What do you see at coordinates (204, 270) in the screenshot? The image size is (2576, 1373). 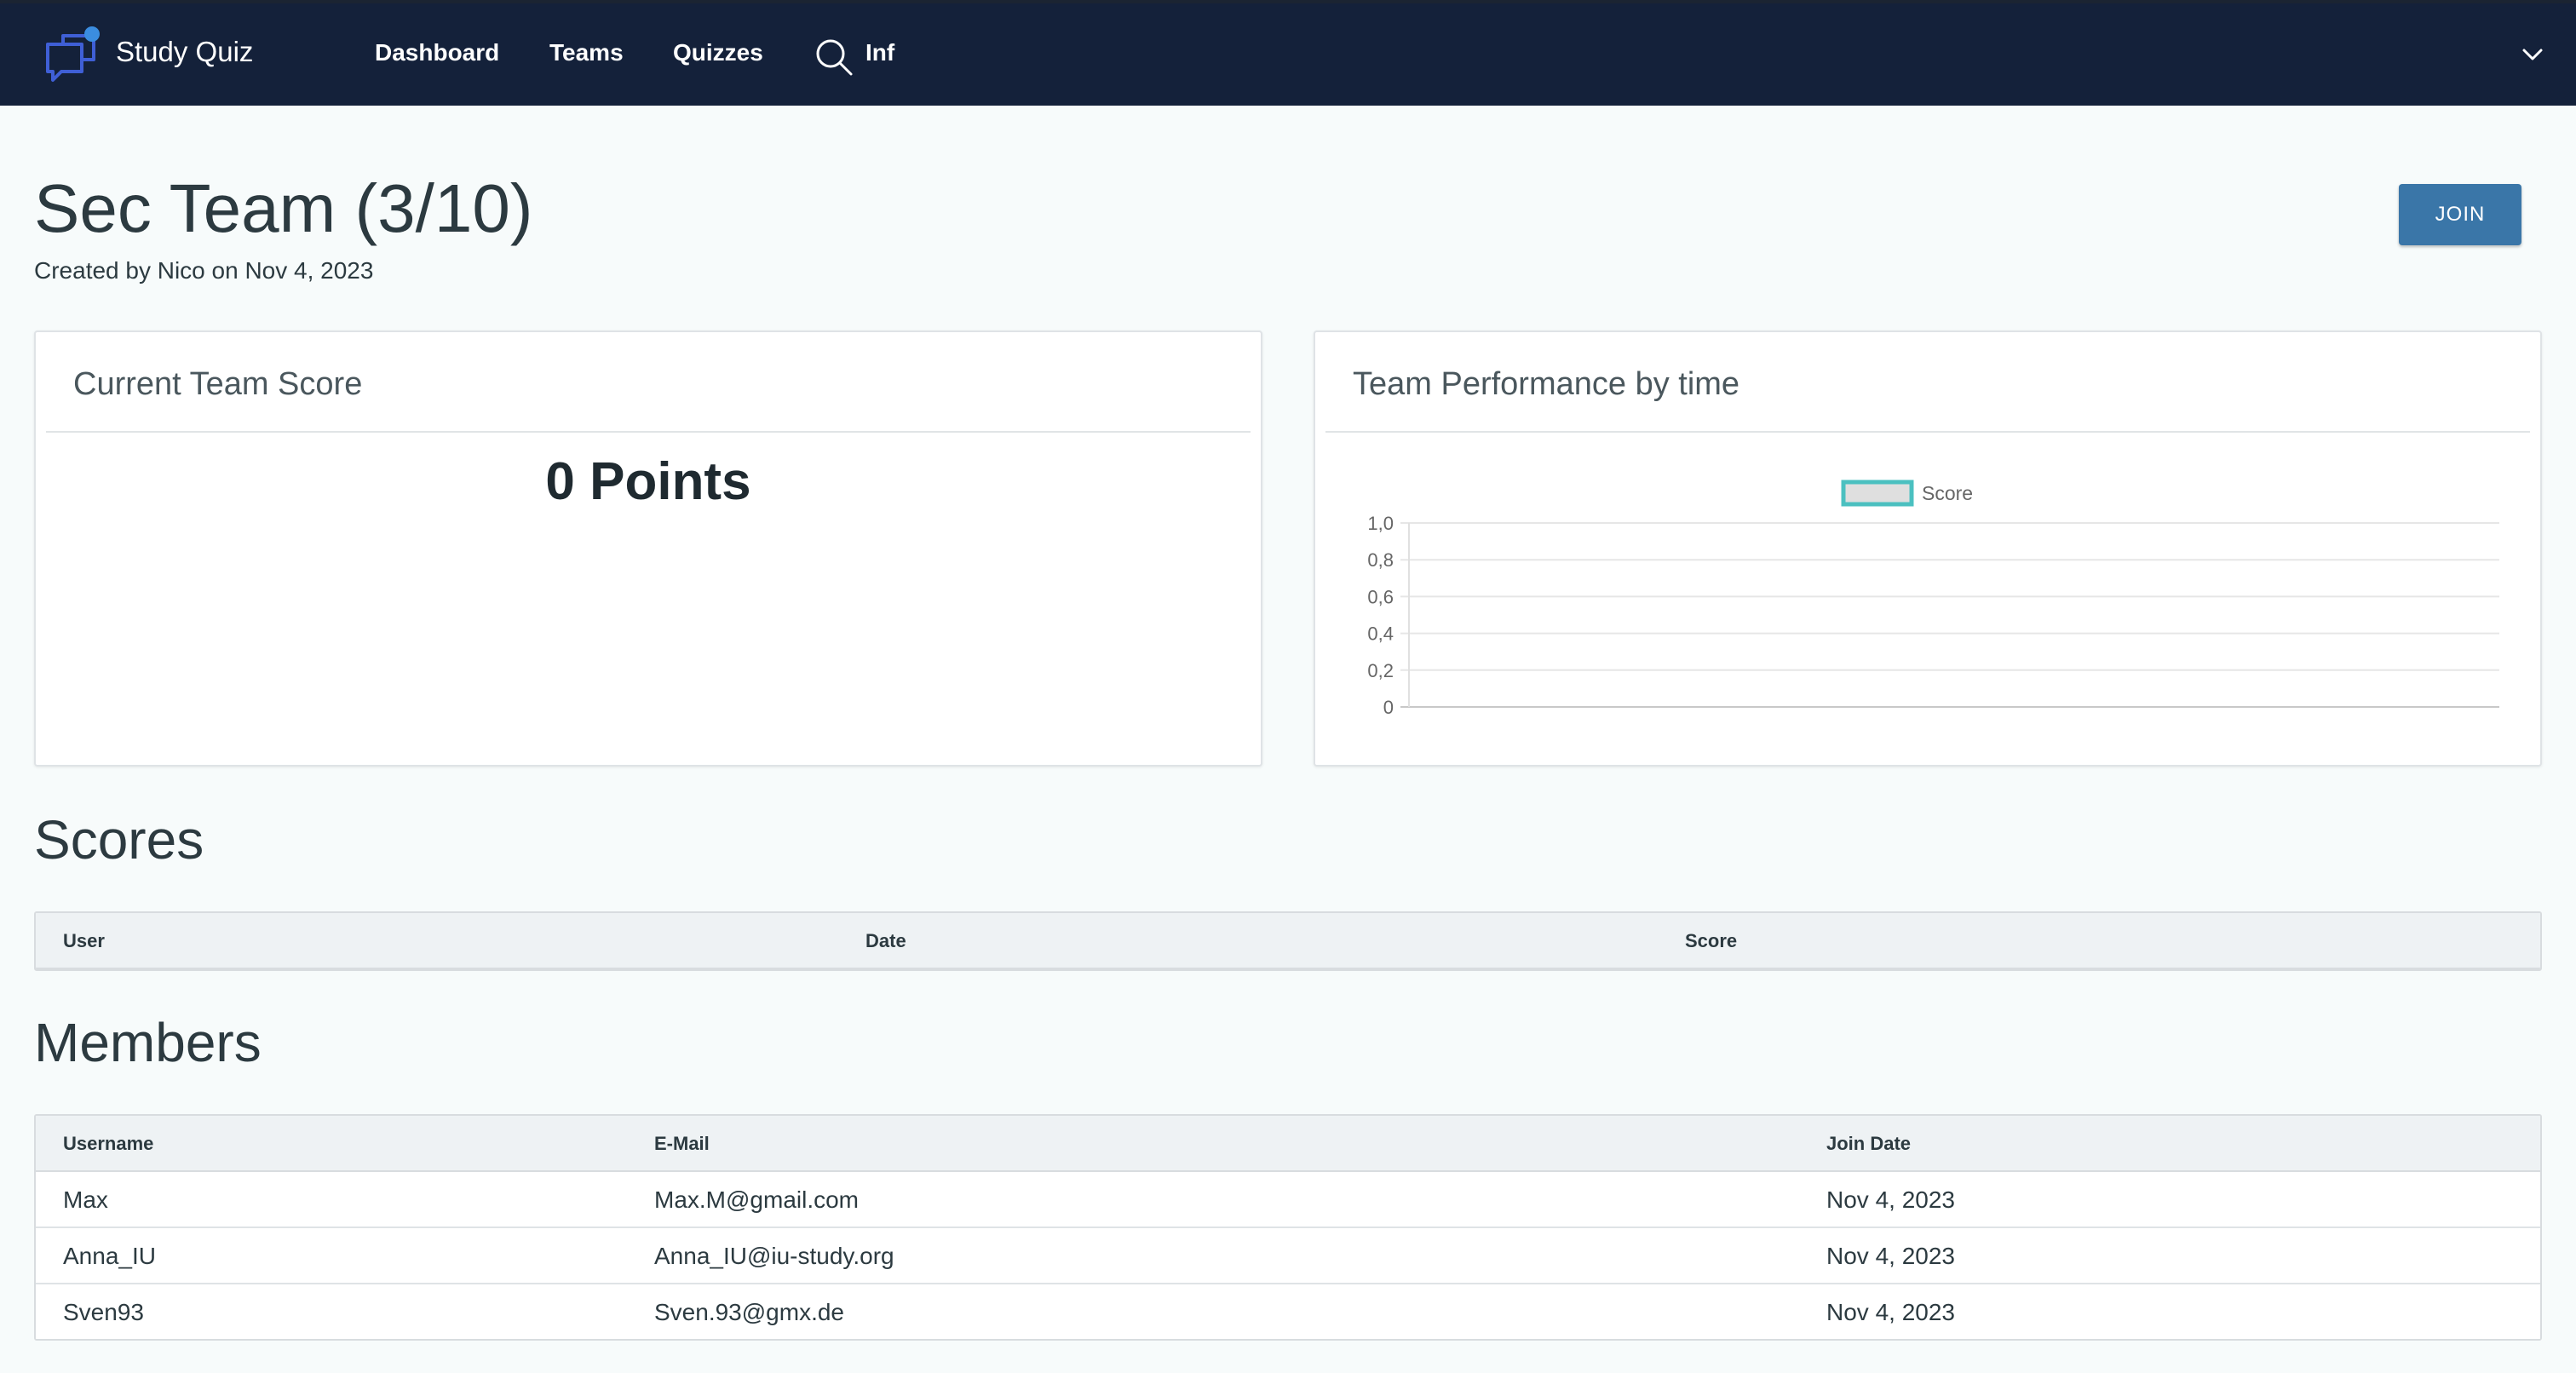 I see `team-created-info: Created by Nico on Nov 4, 2023` at bounding box center [204, 270].